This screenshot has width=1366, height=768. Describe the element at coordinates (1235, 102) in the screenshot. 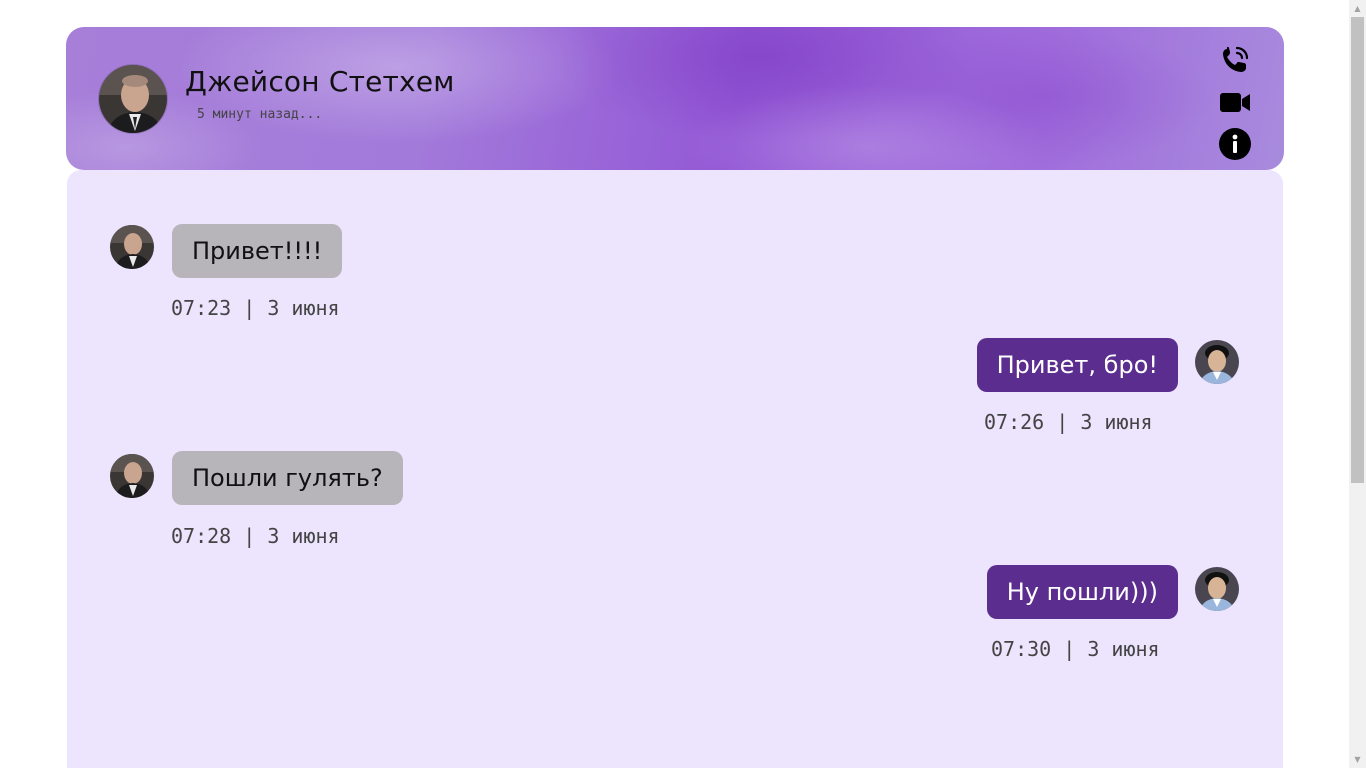

I see `video-camera-icon` at that location.